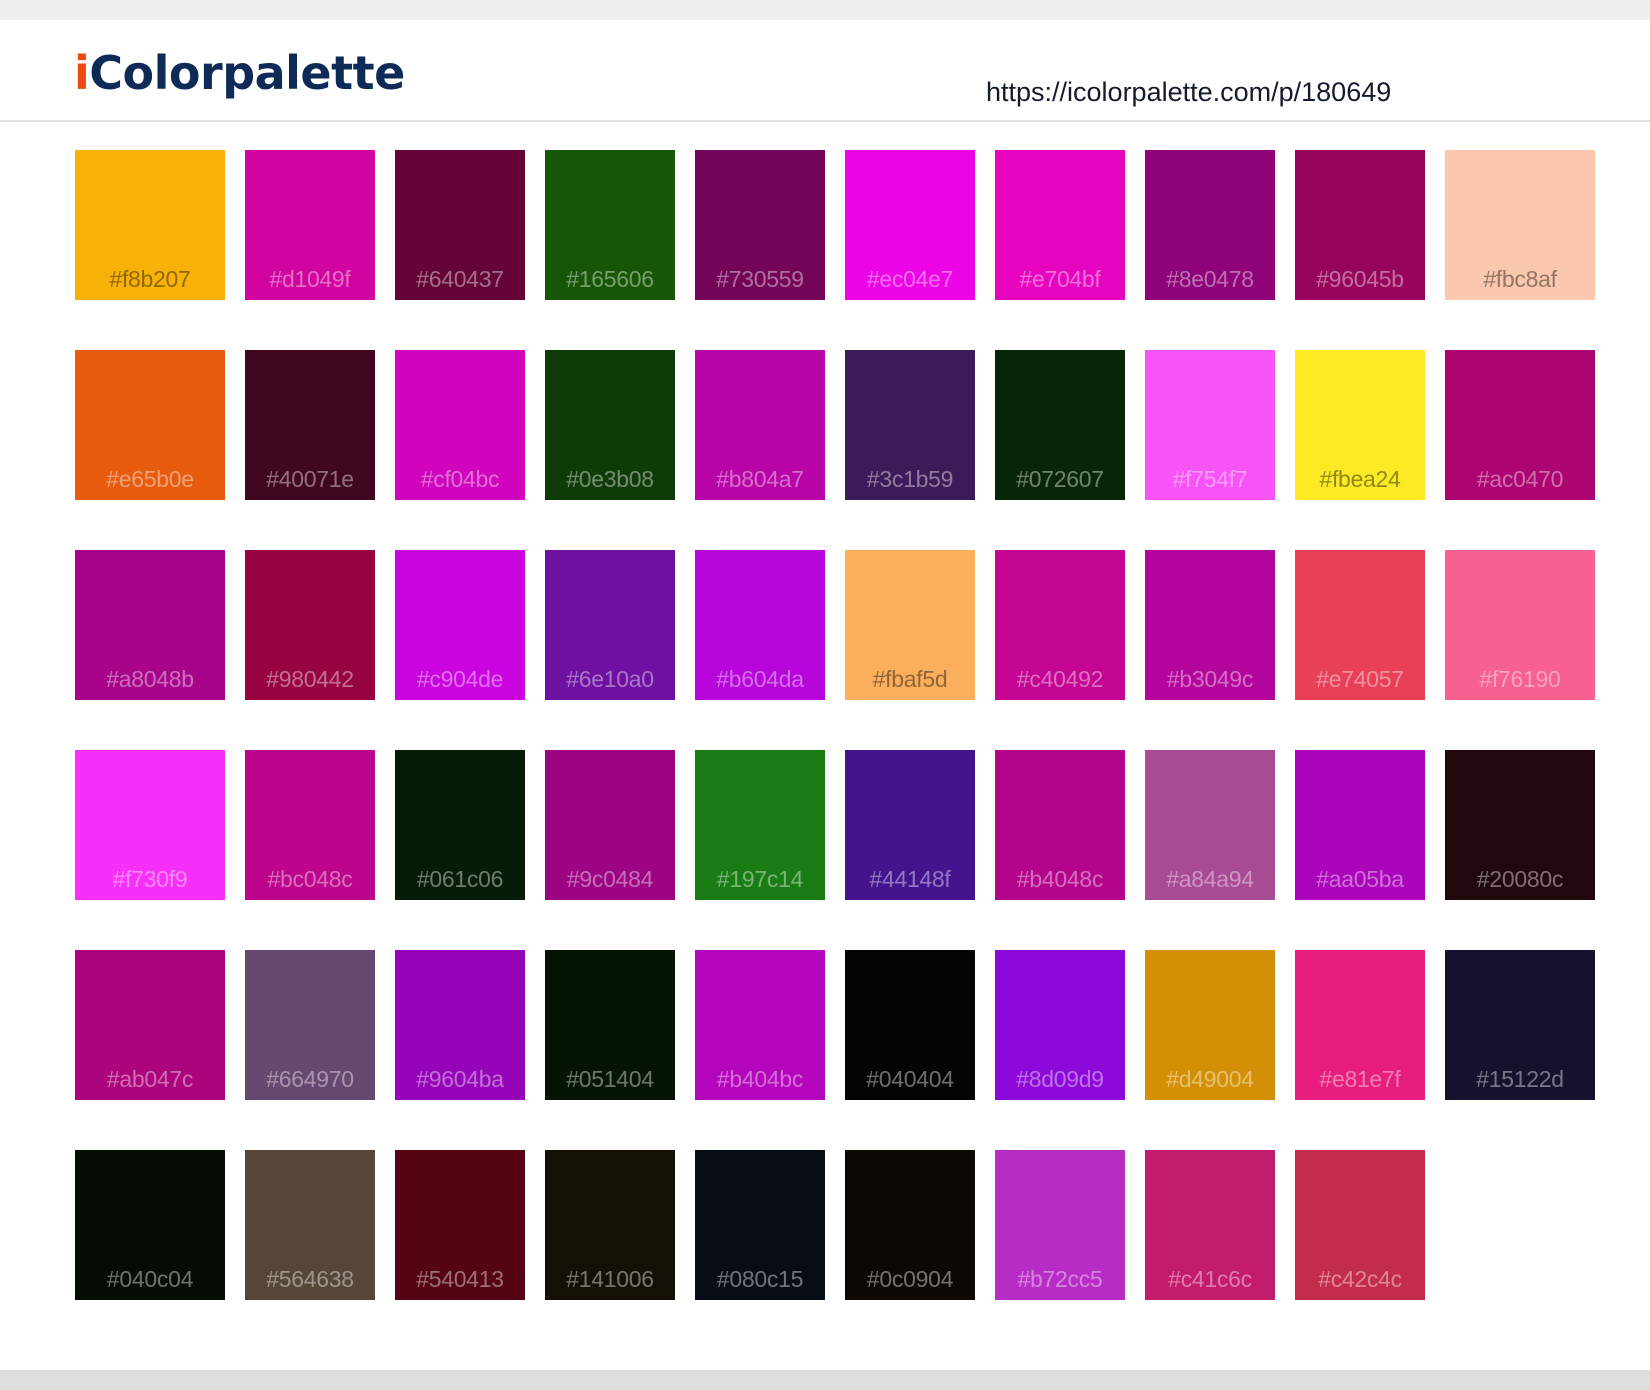  What do you see at coordinates (610, 825) in the screenshot?
I see `color-swatch: #9c0484` at bounding box center [610, 825].